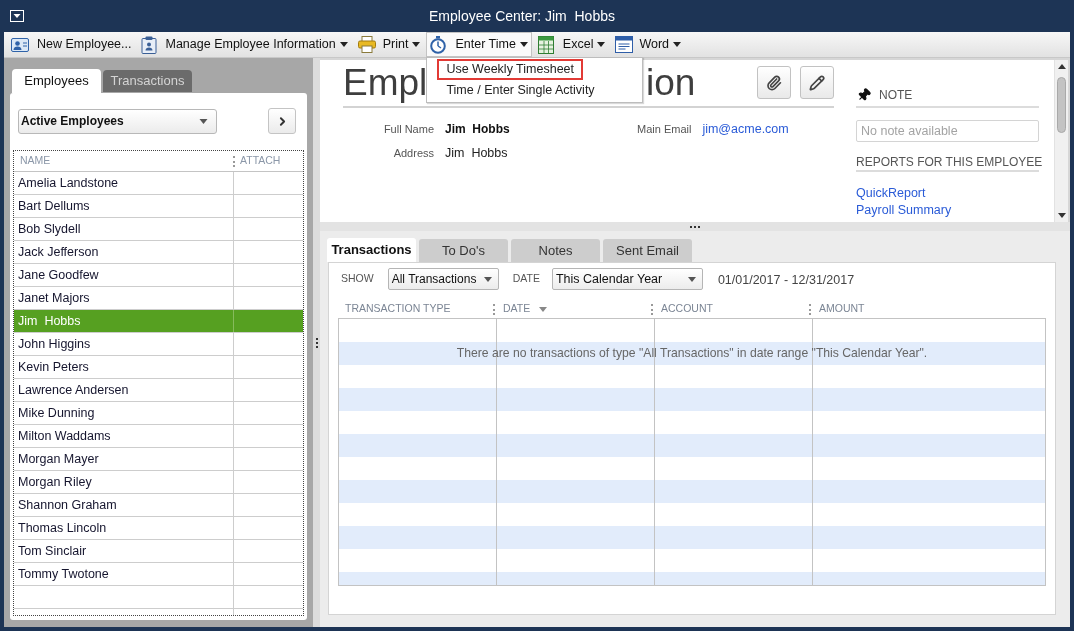 The height and width of the screenshot is (631, 1074). I want to click on employee-row: Jack Jefferson, so click(158, 252).